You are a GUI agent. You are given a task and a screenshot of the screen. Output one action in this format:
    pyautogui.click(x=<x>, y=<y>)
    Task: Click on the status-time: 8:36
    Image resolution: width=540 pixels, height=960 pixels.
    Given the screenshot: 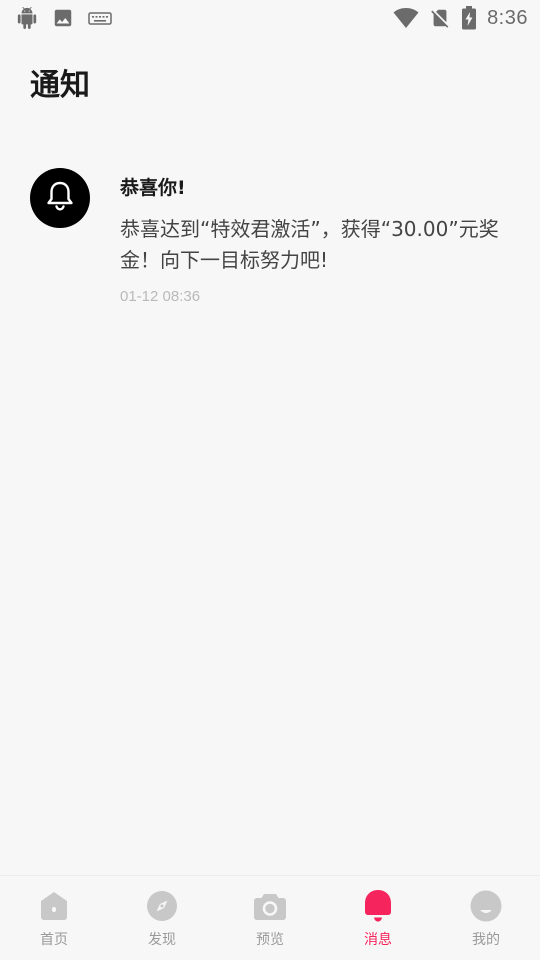 What is the action you would take?
    pyautogui.click(x=507, y=17)
    